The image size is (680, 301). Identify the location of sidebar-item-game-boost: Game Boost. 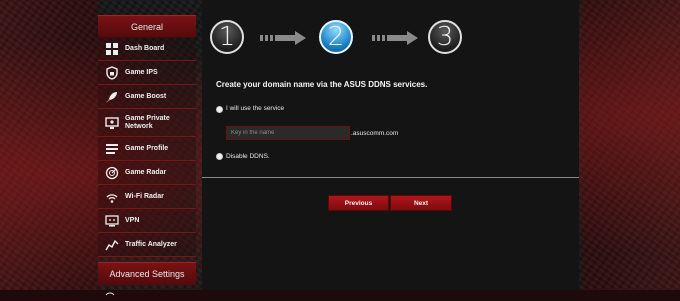
(147, 97).